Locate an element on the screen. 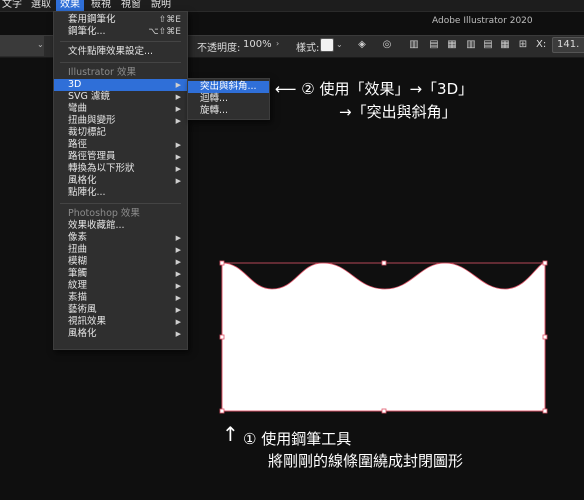 Image resolution: width=584 pixels, height=500 pixels. handle-middle-right is located at coordinates (545, 337).